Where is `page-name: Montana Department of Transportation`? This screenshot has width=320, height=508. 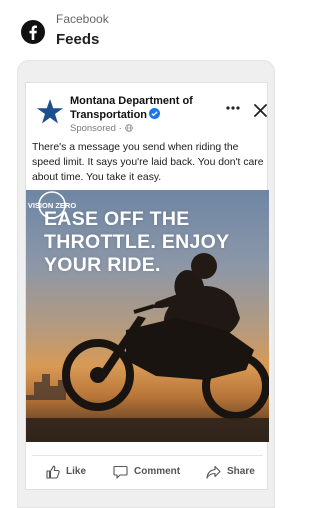 page-name: Montana Department of Transportation is located at coordinates (145, 108).